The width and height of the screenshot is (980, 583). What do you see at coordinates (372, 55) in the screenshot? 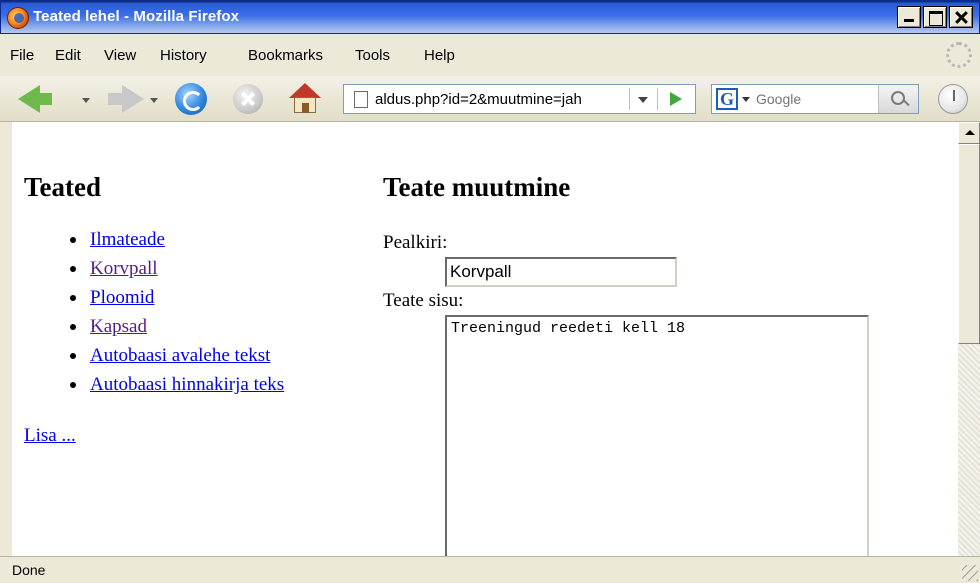
I see `menu-tools: Tools` at bounding box center [372, 55].